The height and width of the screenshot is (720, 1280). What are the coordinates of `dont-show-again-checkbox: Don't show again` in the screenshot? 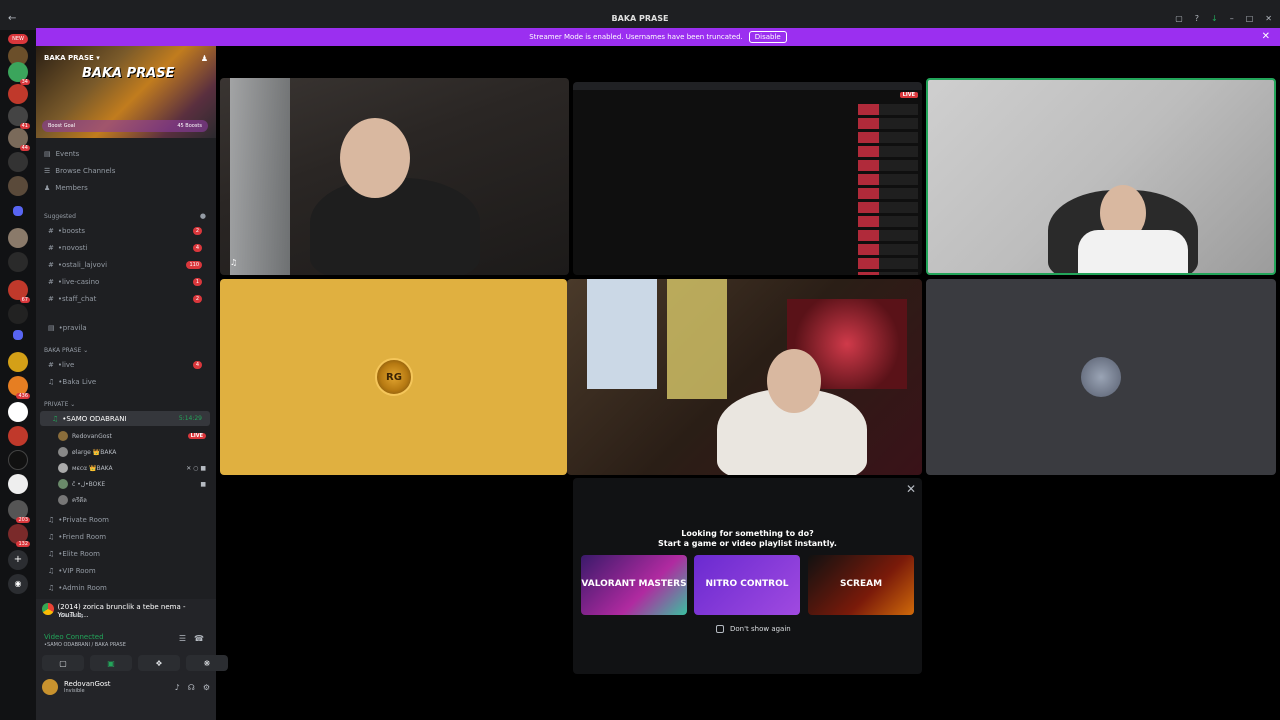 It's located at (753, 629).